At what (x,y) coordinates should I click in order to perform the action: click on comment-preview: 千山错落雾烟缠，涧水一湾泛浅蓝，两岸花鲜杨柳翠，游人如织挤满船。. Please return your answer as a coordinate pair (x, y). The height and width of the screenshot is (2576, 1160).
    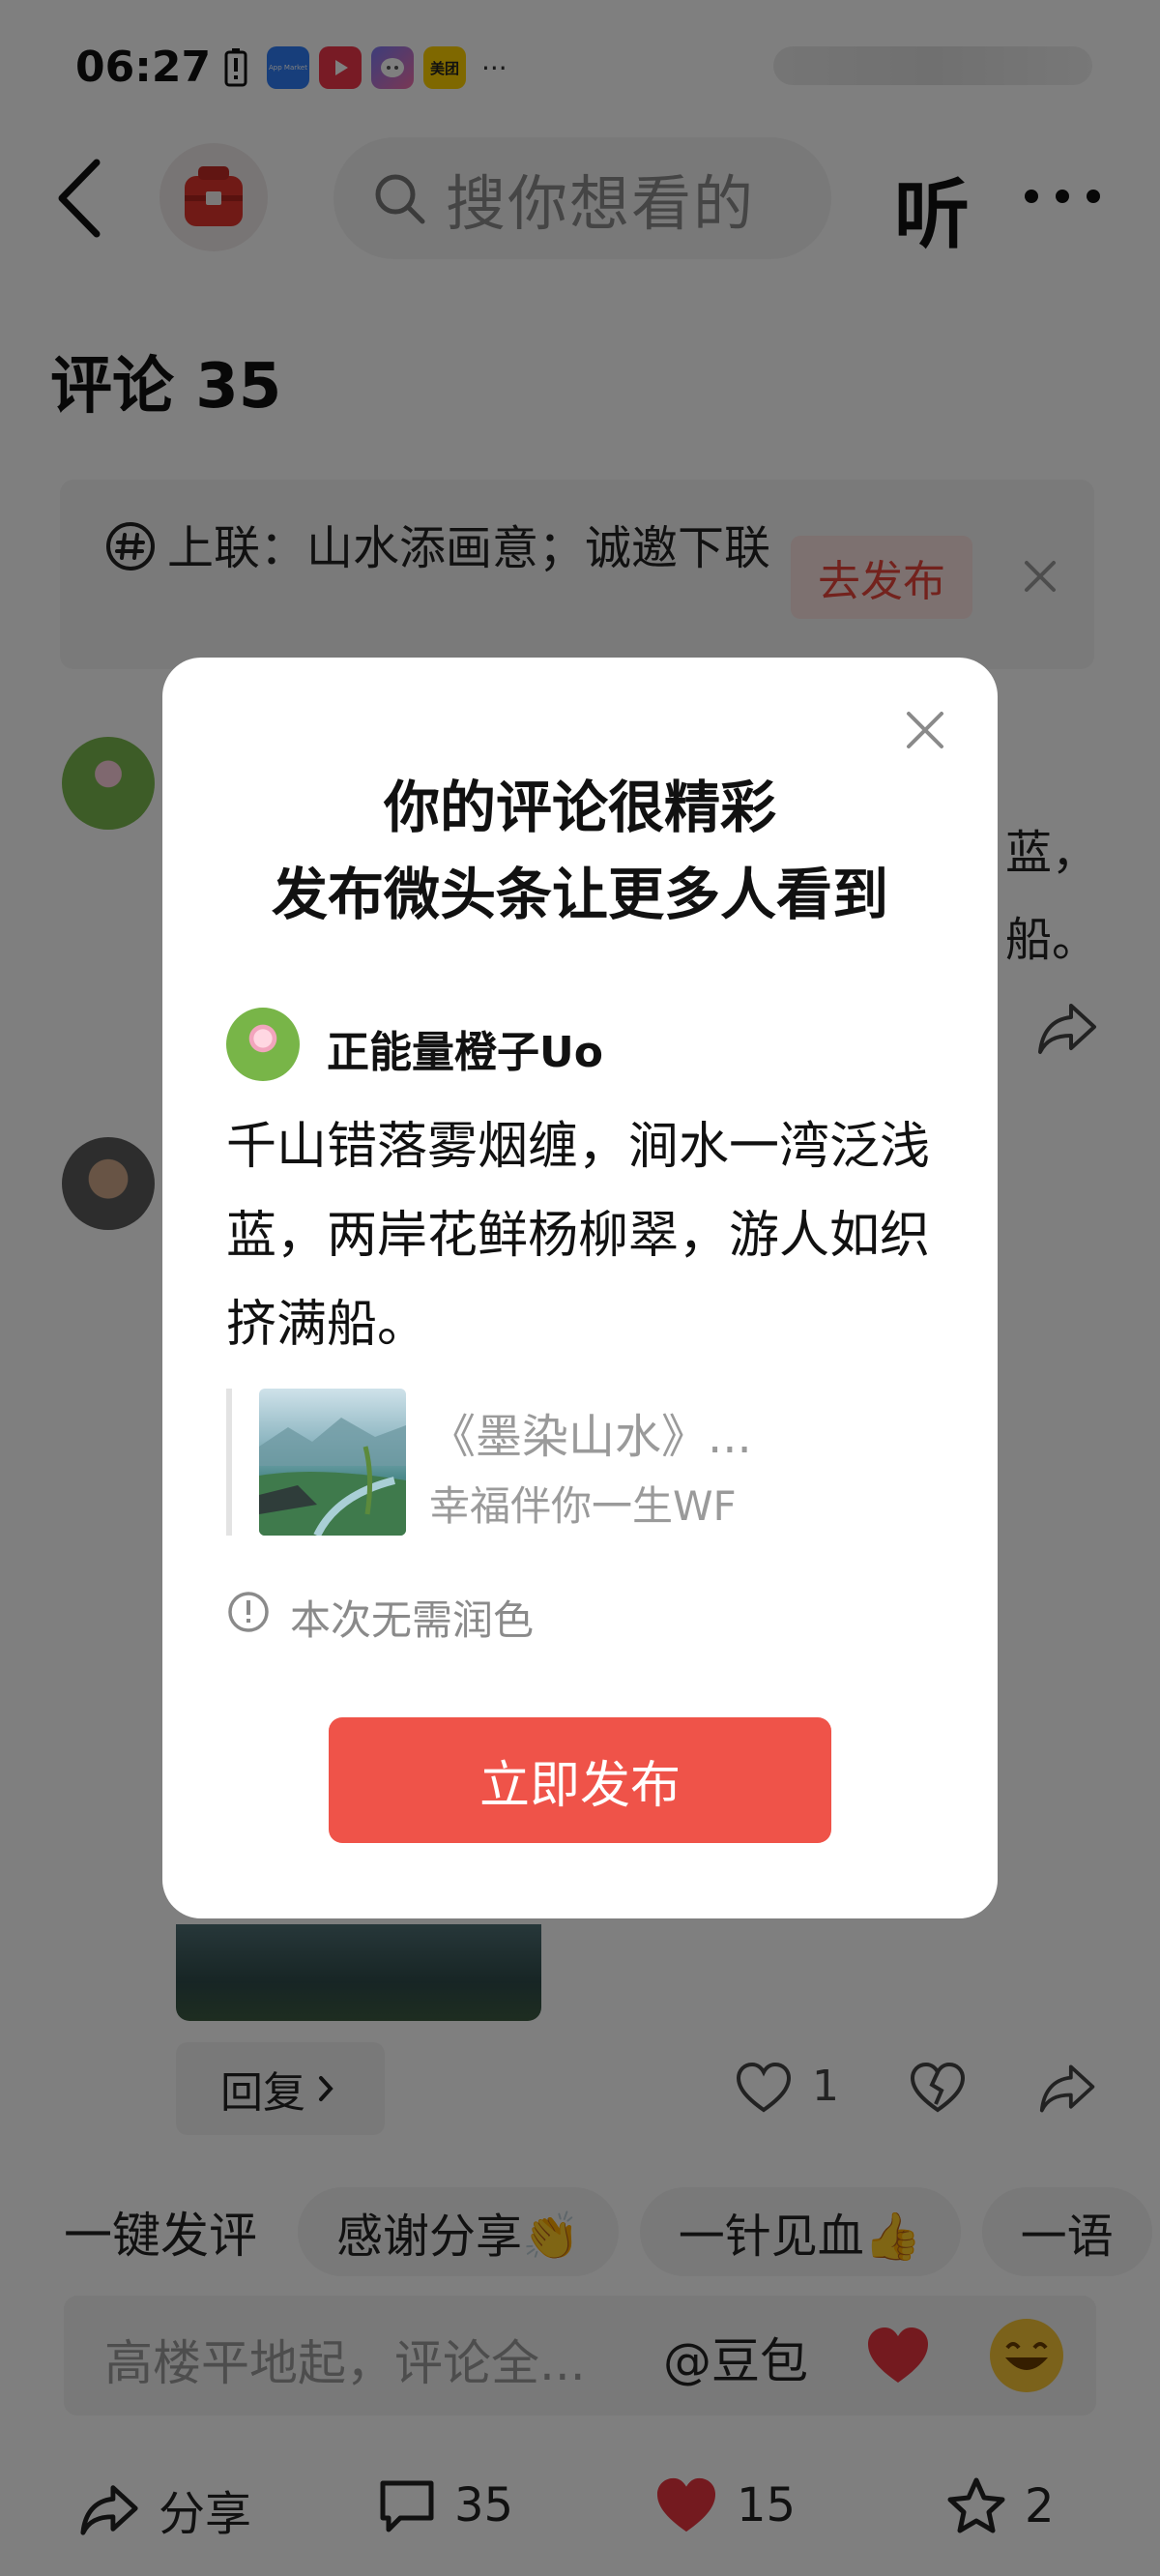
    Looking at the image, I should click on (578, 1236).